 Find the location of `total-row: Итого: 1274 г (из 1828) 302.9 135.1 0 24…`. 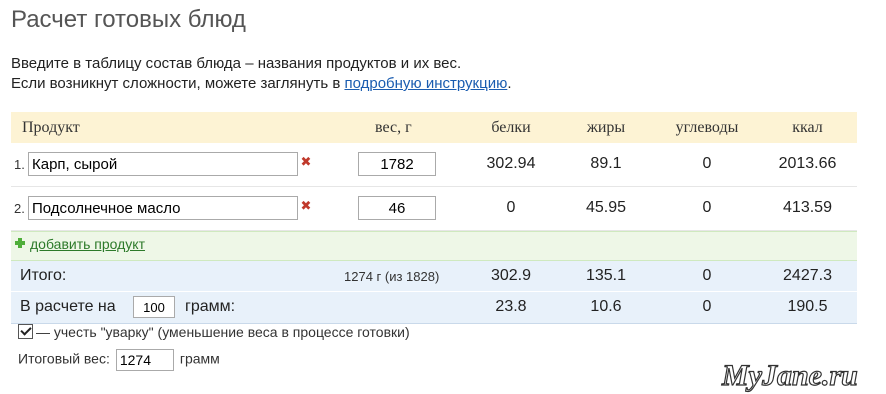

total-row: Итого: 1274 г (из 1828) 302.9 135.1 0 24… is located at coordinates (434, 276).